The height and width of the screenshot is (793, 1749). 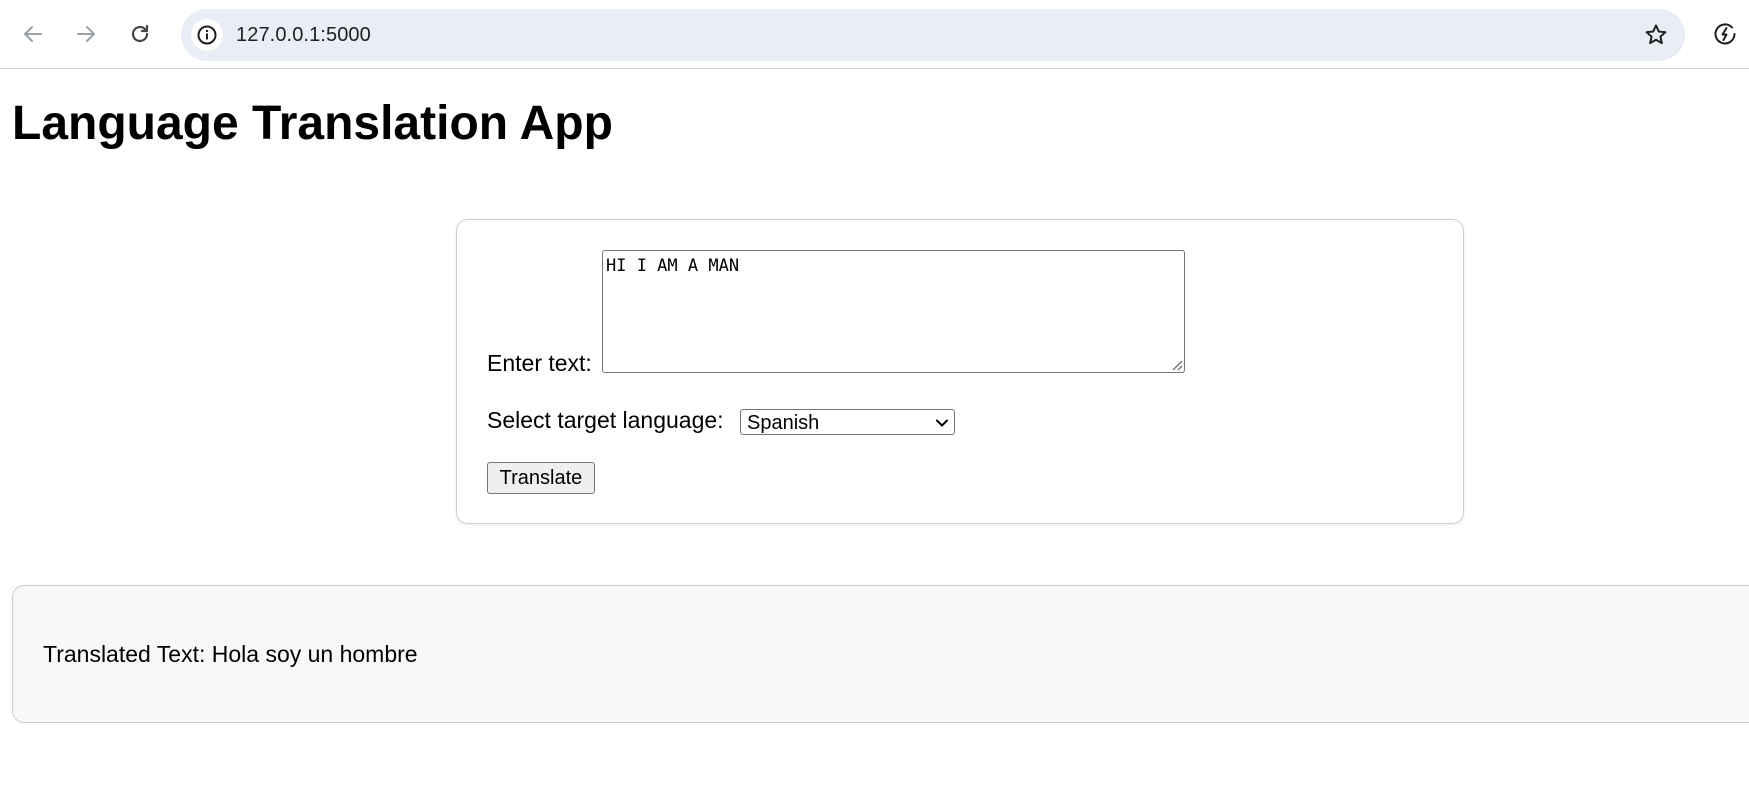 I want to click on forward-button, so click(x=86, y=34).